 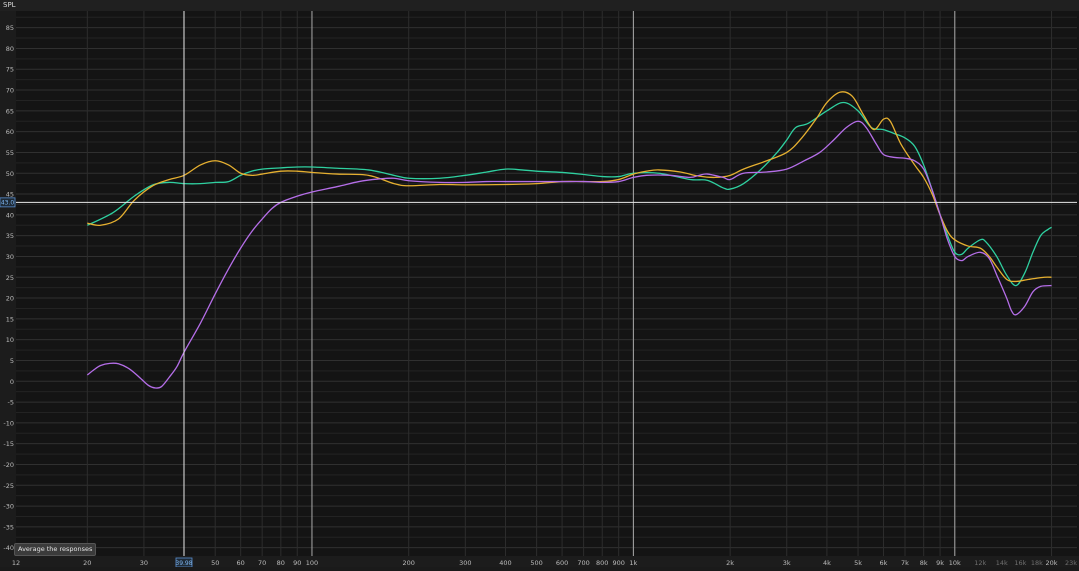 What do you see at coordinates (1052, 563) in the screenshot?
I see `x-tick-label: 20k` at bounding box center [1052, 563].